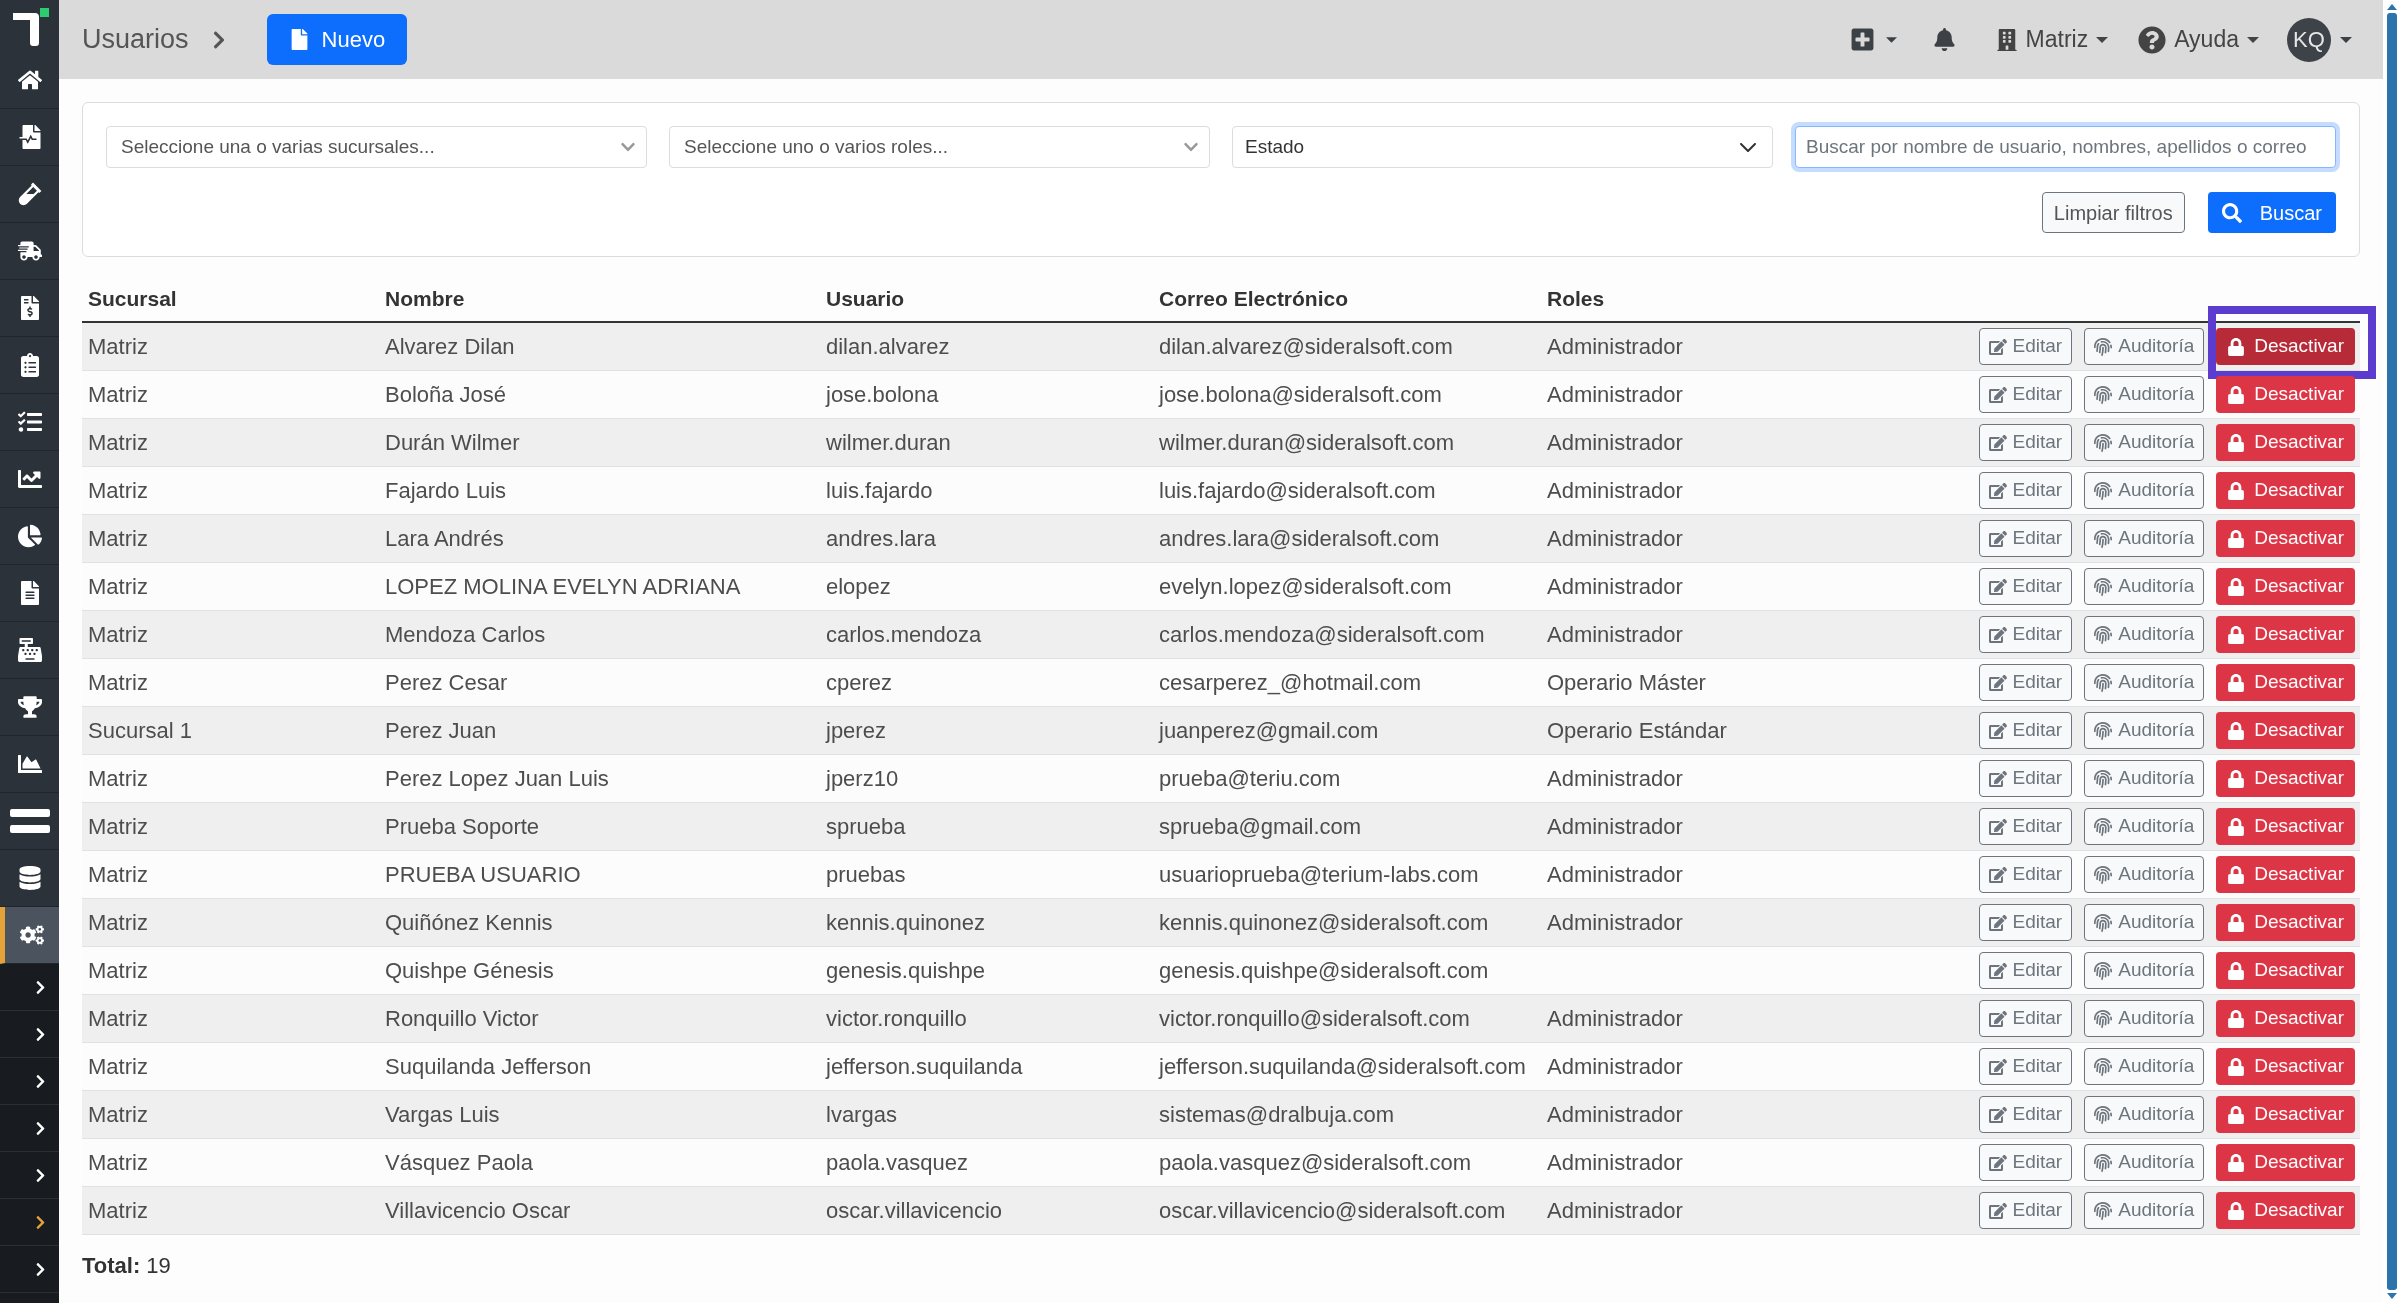 The height and width of the screenshot is (1303, 2400). What do you see at coordinates (29, 650) in the screenshot?
I see `cash-register-icon` at bounding box center [29, 650].